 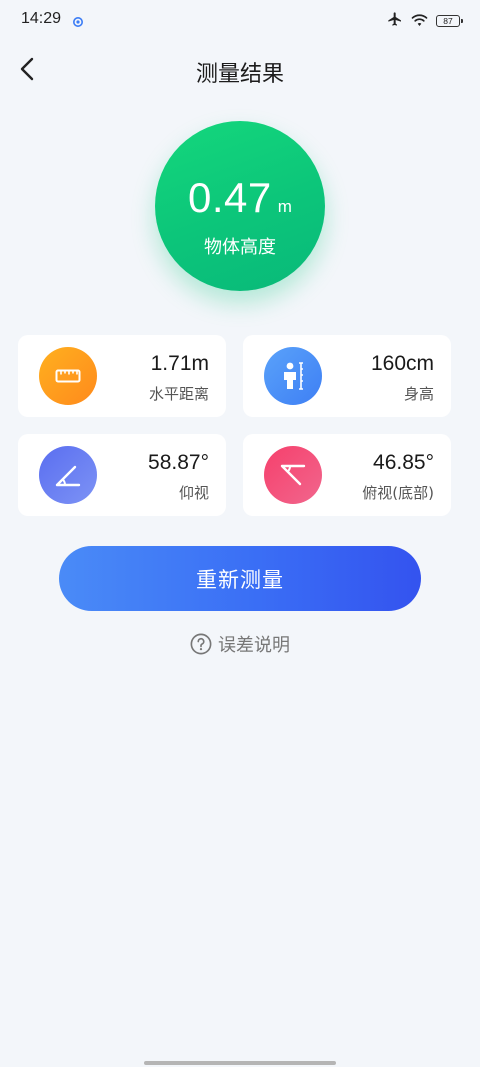 I want to click on battery-icon: 87, so click(x=449, y=21).